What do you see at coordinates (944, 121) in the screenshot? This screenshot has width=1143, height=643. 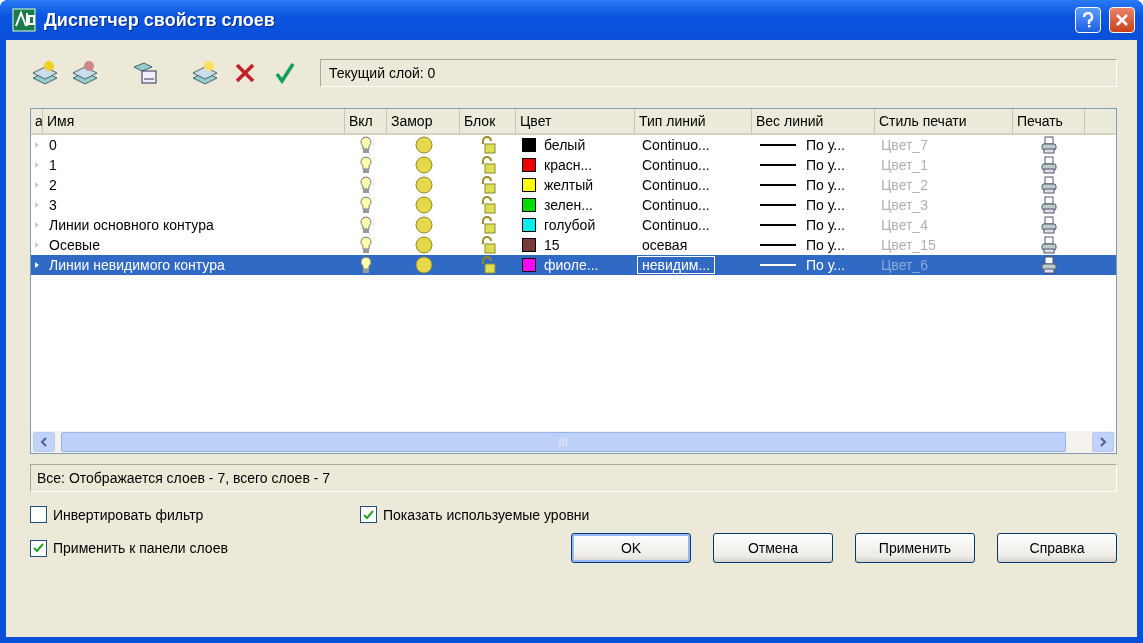 I see `column-header: Стиль печати` at bounding box center [944, 121].